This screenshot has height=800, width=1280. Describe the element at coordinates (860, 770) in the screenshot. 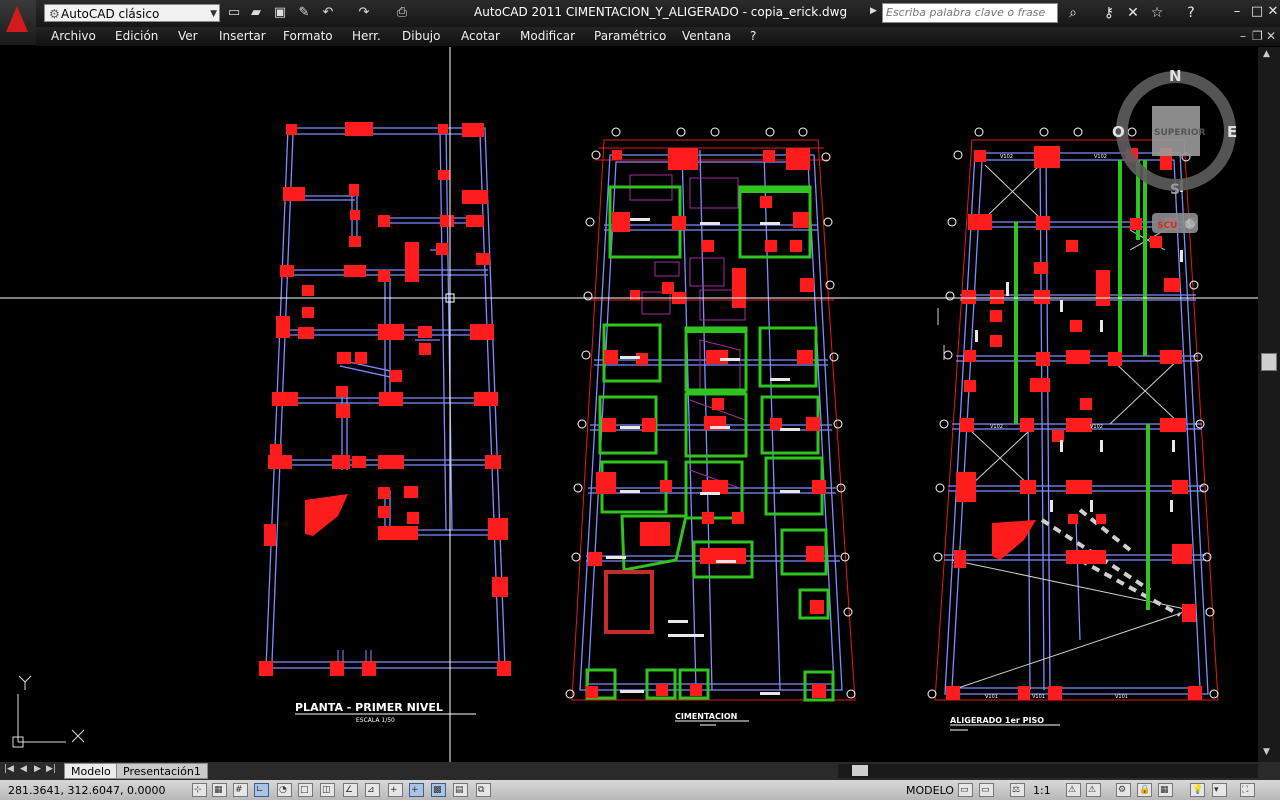

I see `horizontal-scroll-thumb` at that location.